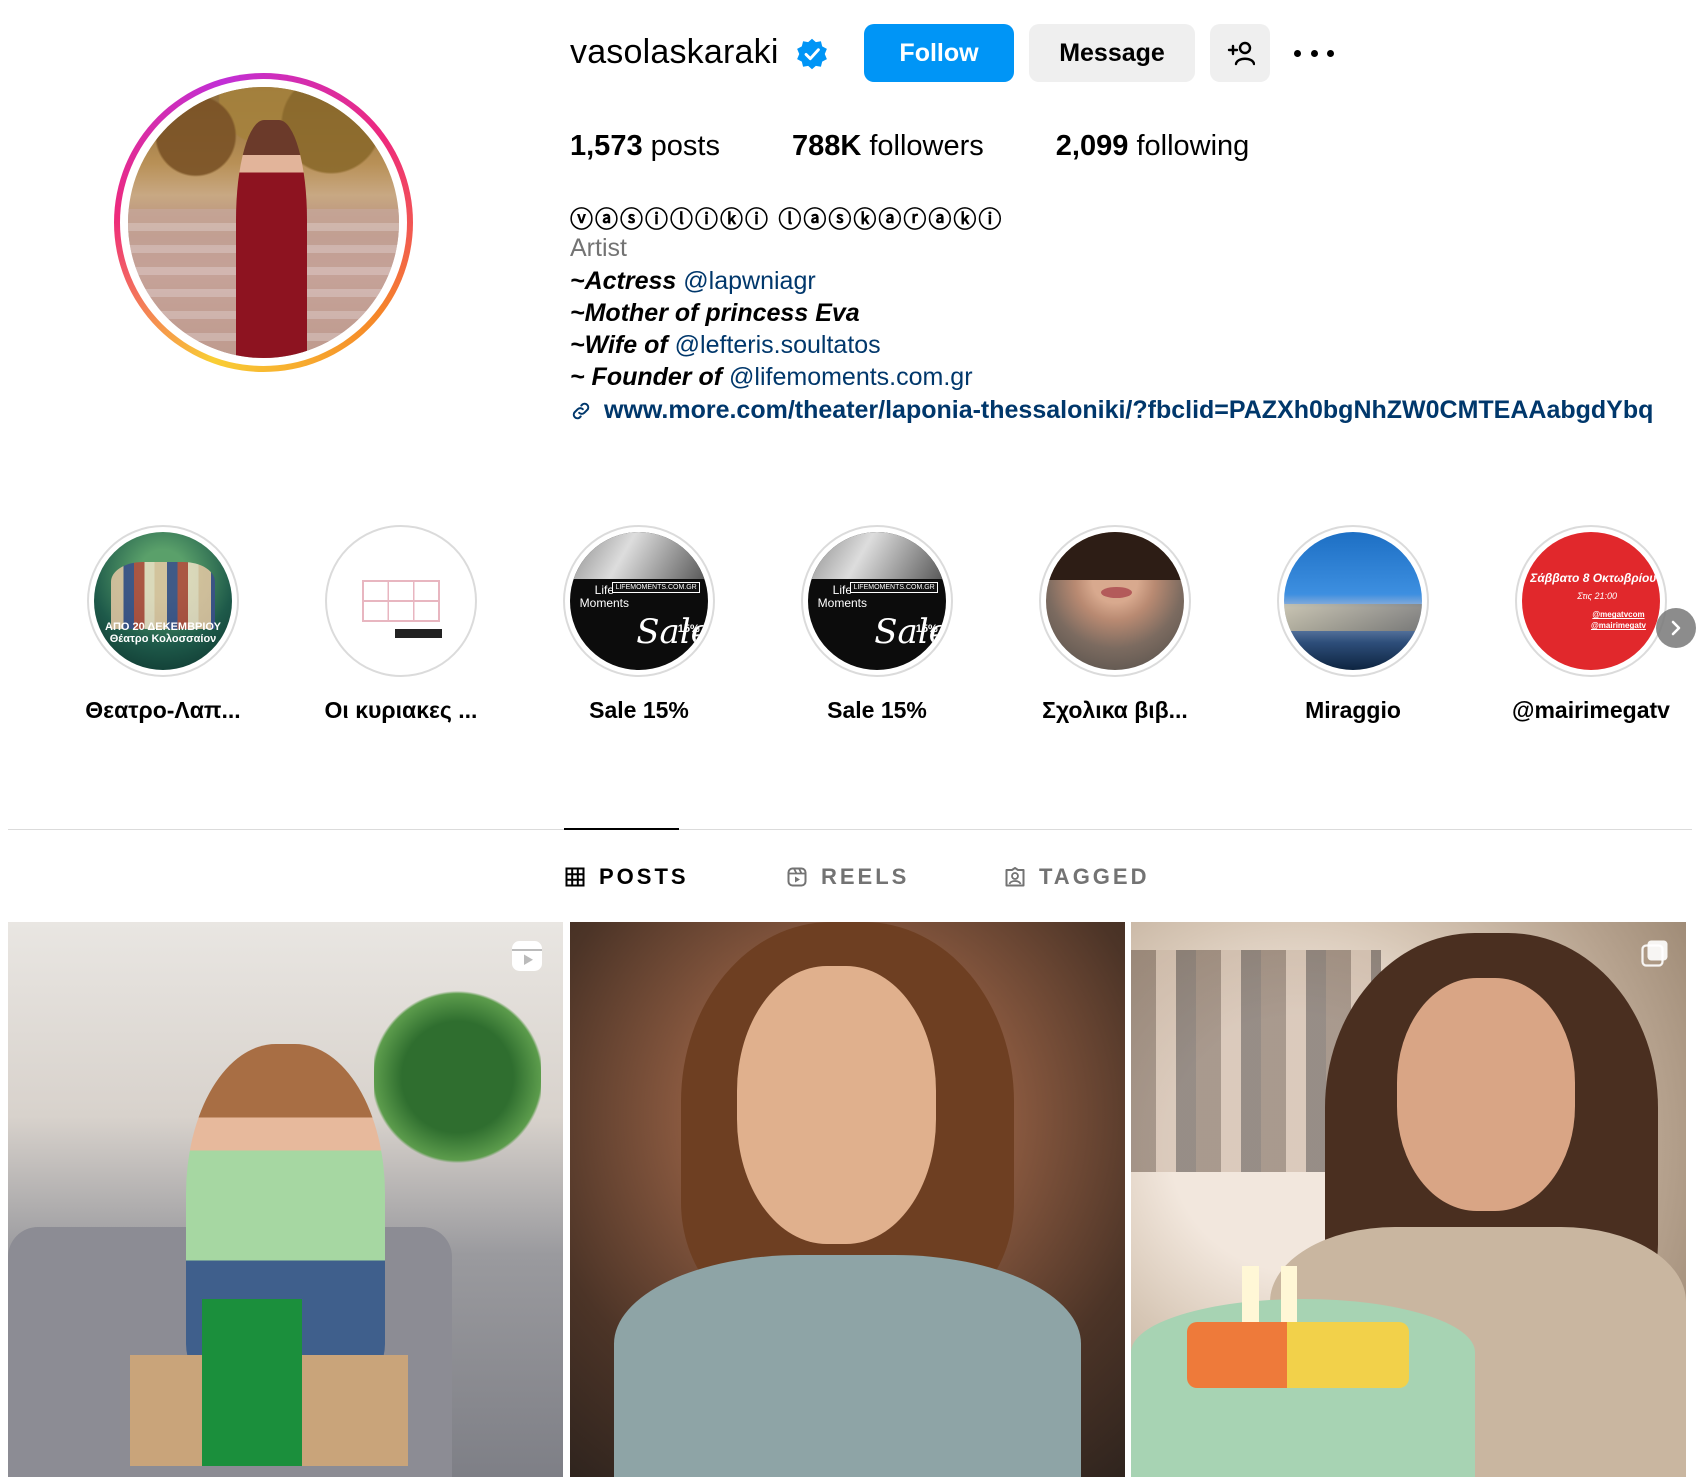  I want to click on verified-badge-icon, so click(812, 54).